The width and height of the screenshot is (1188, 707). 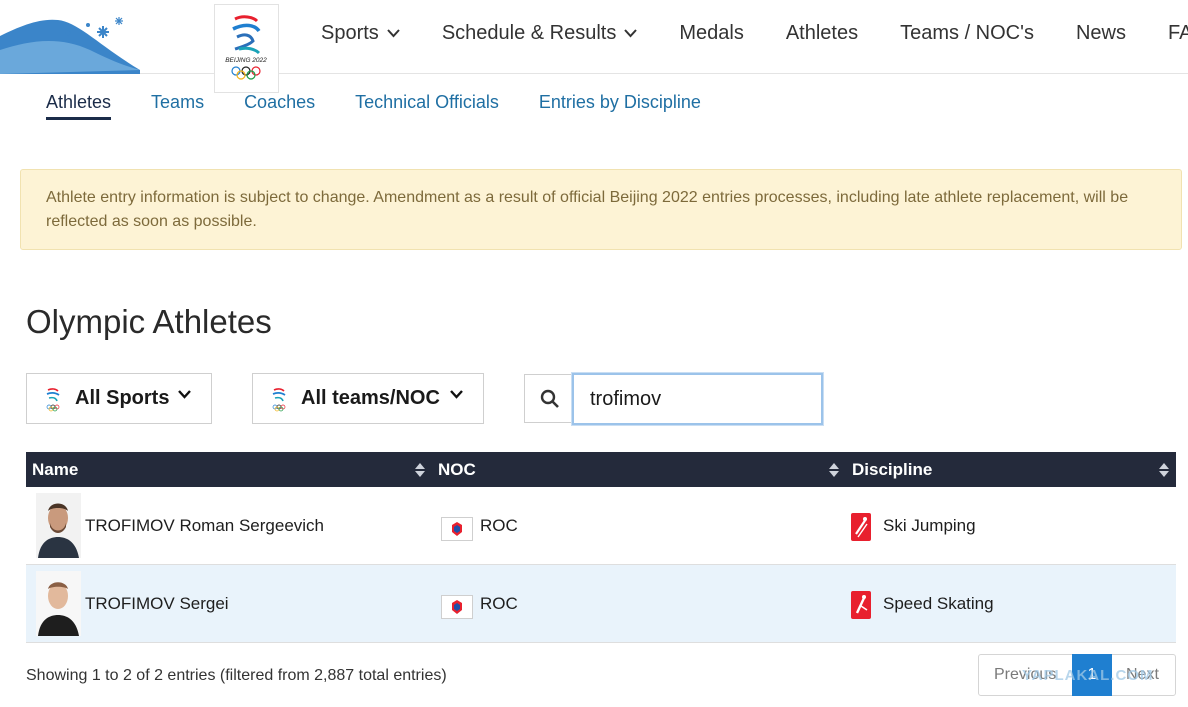 What do you see at coordinates (350, 32) in the screenshot?
I see `nav-label: Sports` at bounding box center [350, 32].